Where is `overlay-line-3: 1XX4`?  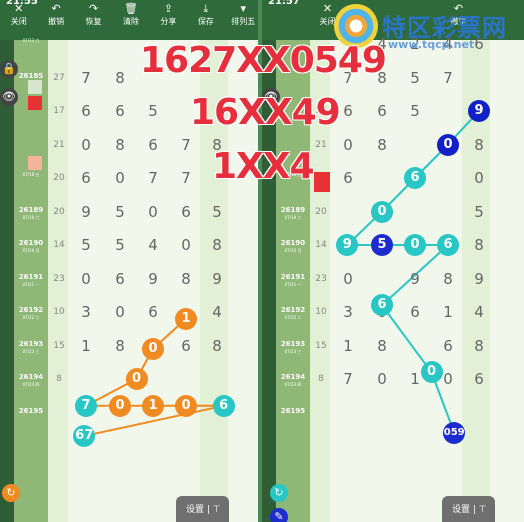
overlay-line-3: 1XX4 is located at coordinates (263, 166).